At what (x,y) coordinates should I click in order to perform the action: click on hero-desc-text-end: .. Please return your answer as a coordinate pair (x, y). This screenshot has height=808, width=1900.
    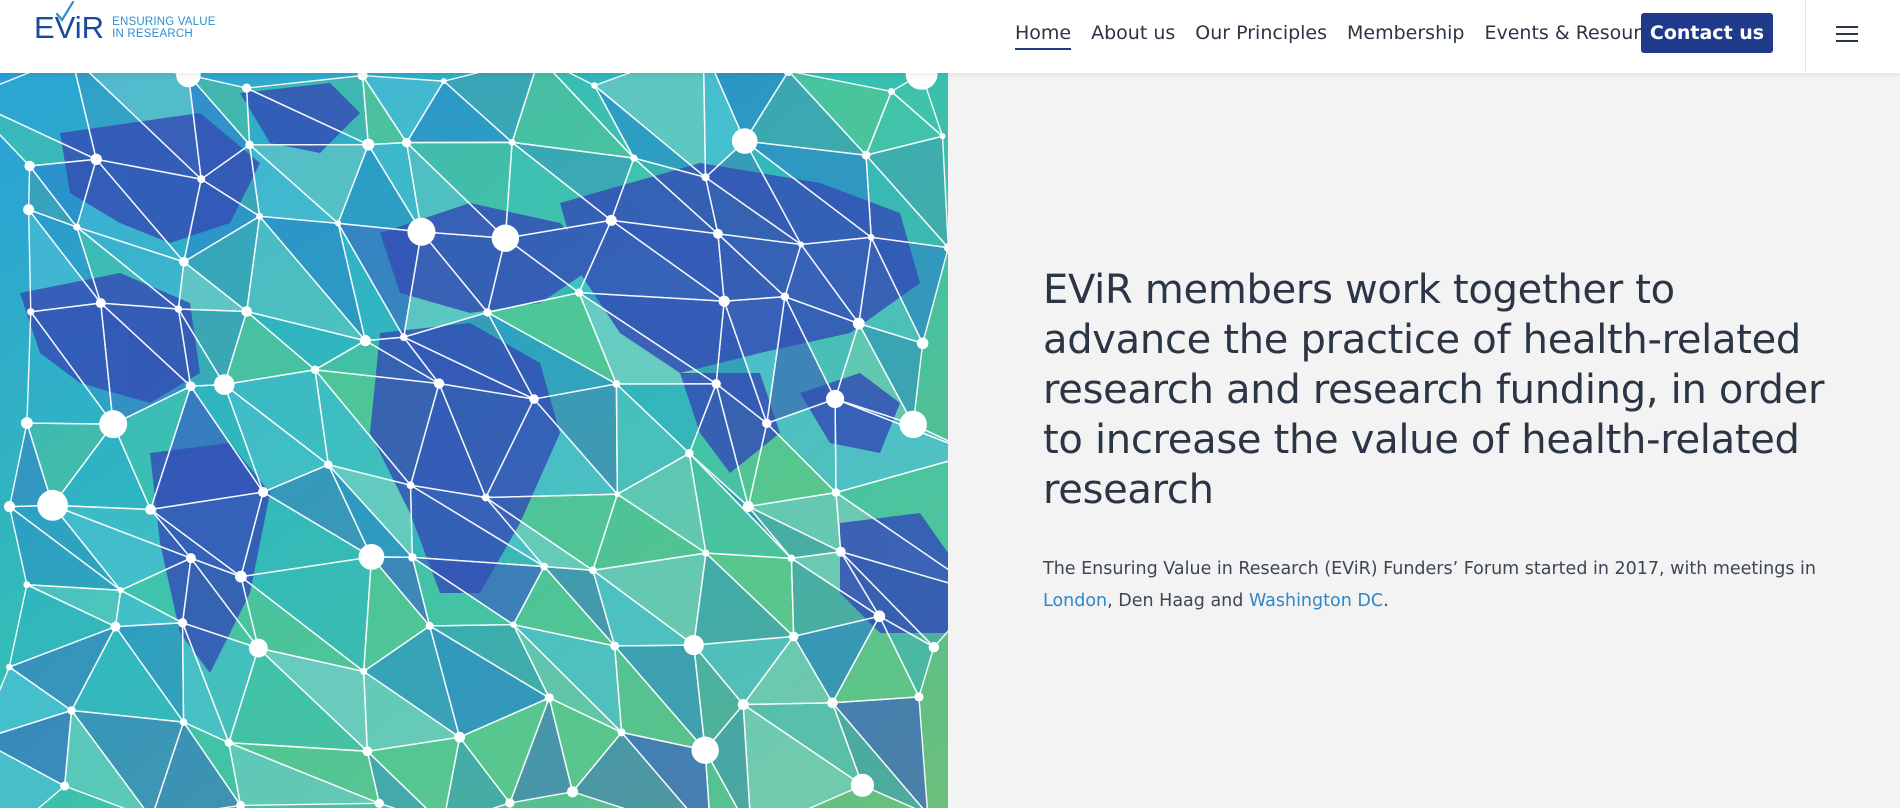
    Looking at the image, I should click on (1386, 601).